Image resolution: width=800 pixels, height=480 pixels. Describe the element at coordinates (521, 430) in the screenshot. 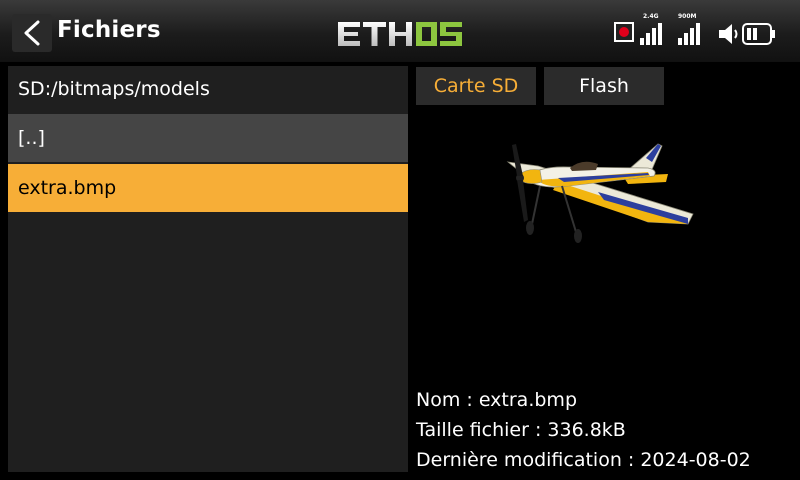

I see `file-size-info: Taille fichier : 336.8kB` at that location.